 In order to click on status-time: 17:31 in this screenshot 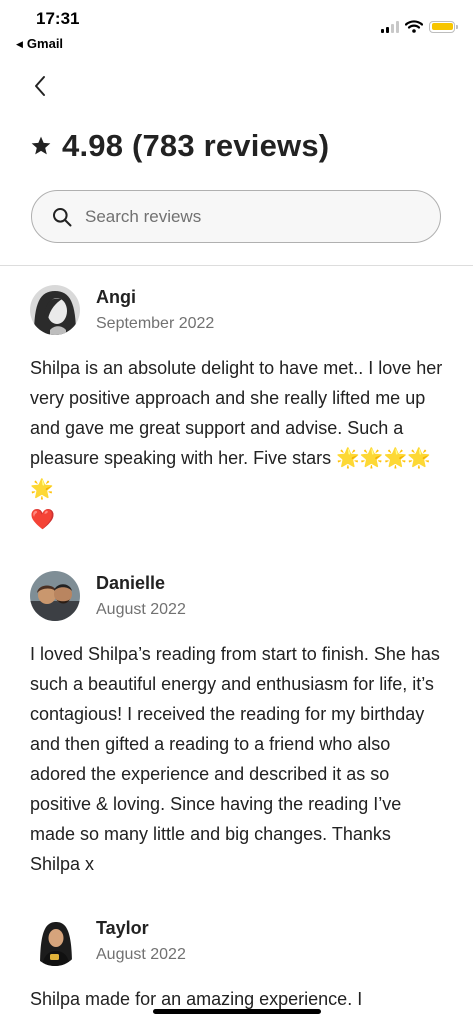, I will do `click(58, 18)`.